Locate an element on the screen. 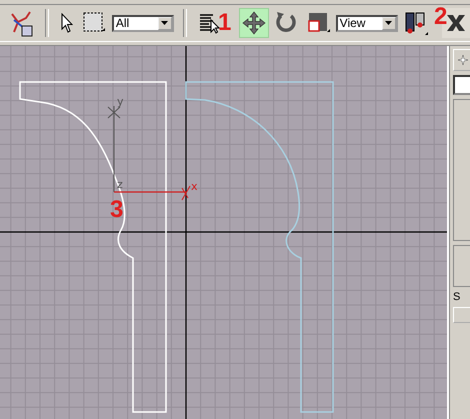 This screenshot has height=419, width=470. selection-filter-dropdown: All is located at coordinates (143, 23).